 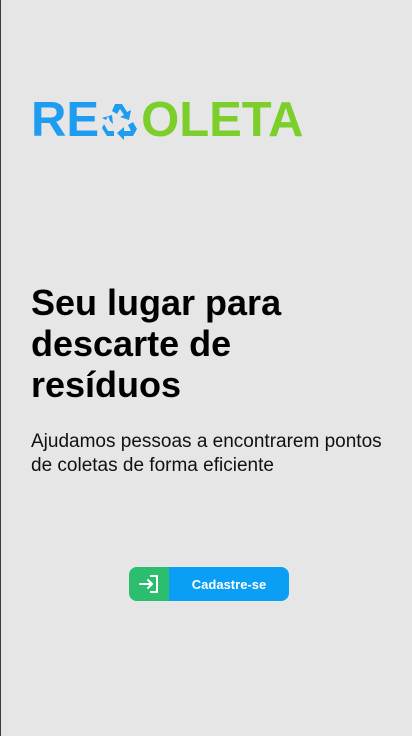 I want to click on recoleta-logo: RE OLETA, so click(x=167, y=120).